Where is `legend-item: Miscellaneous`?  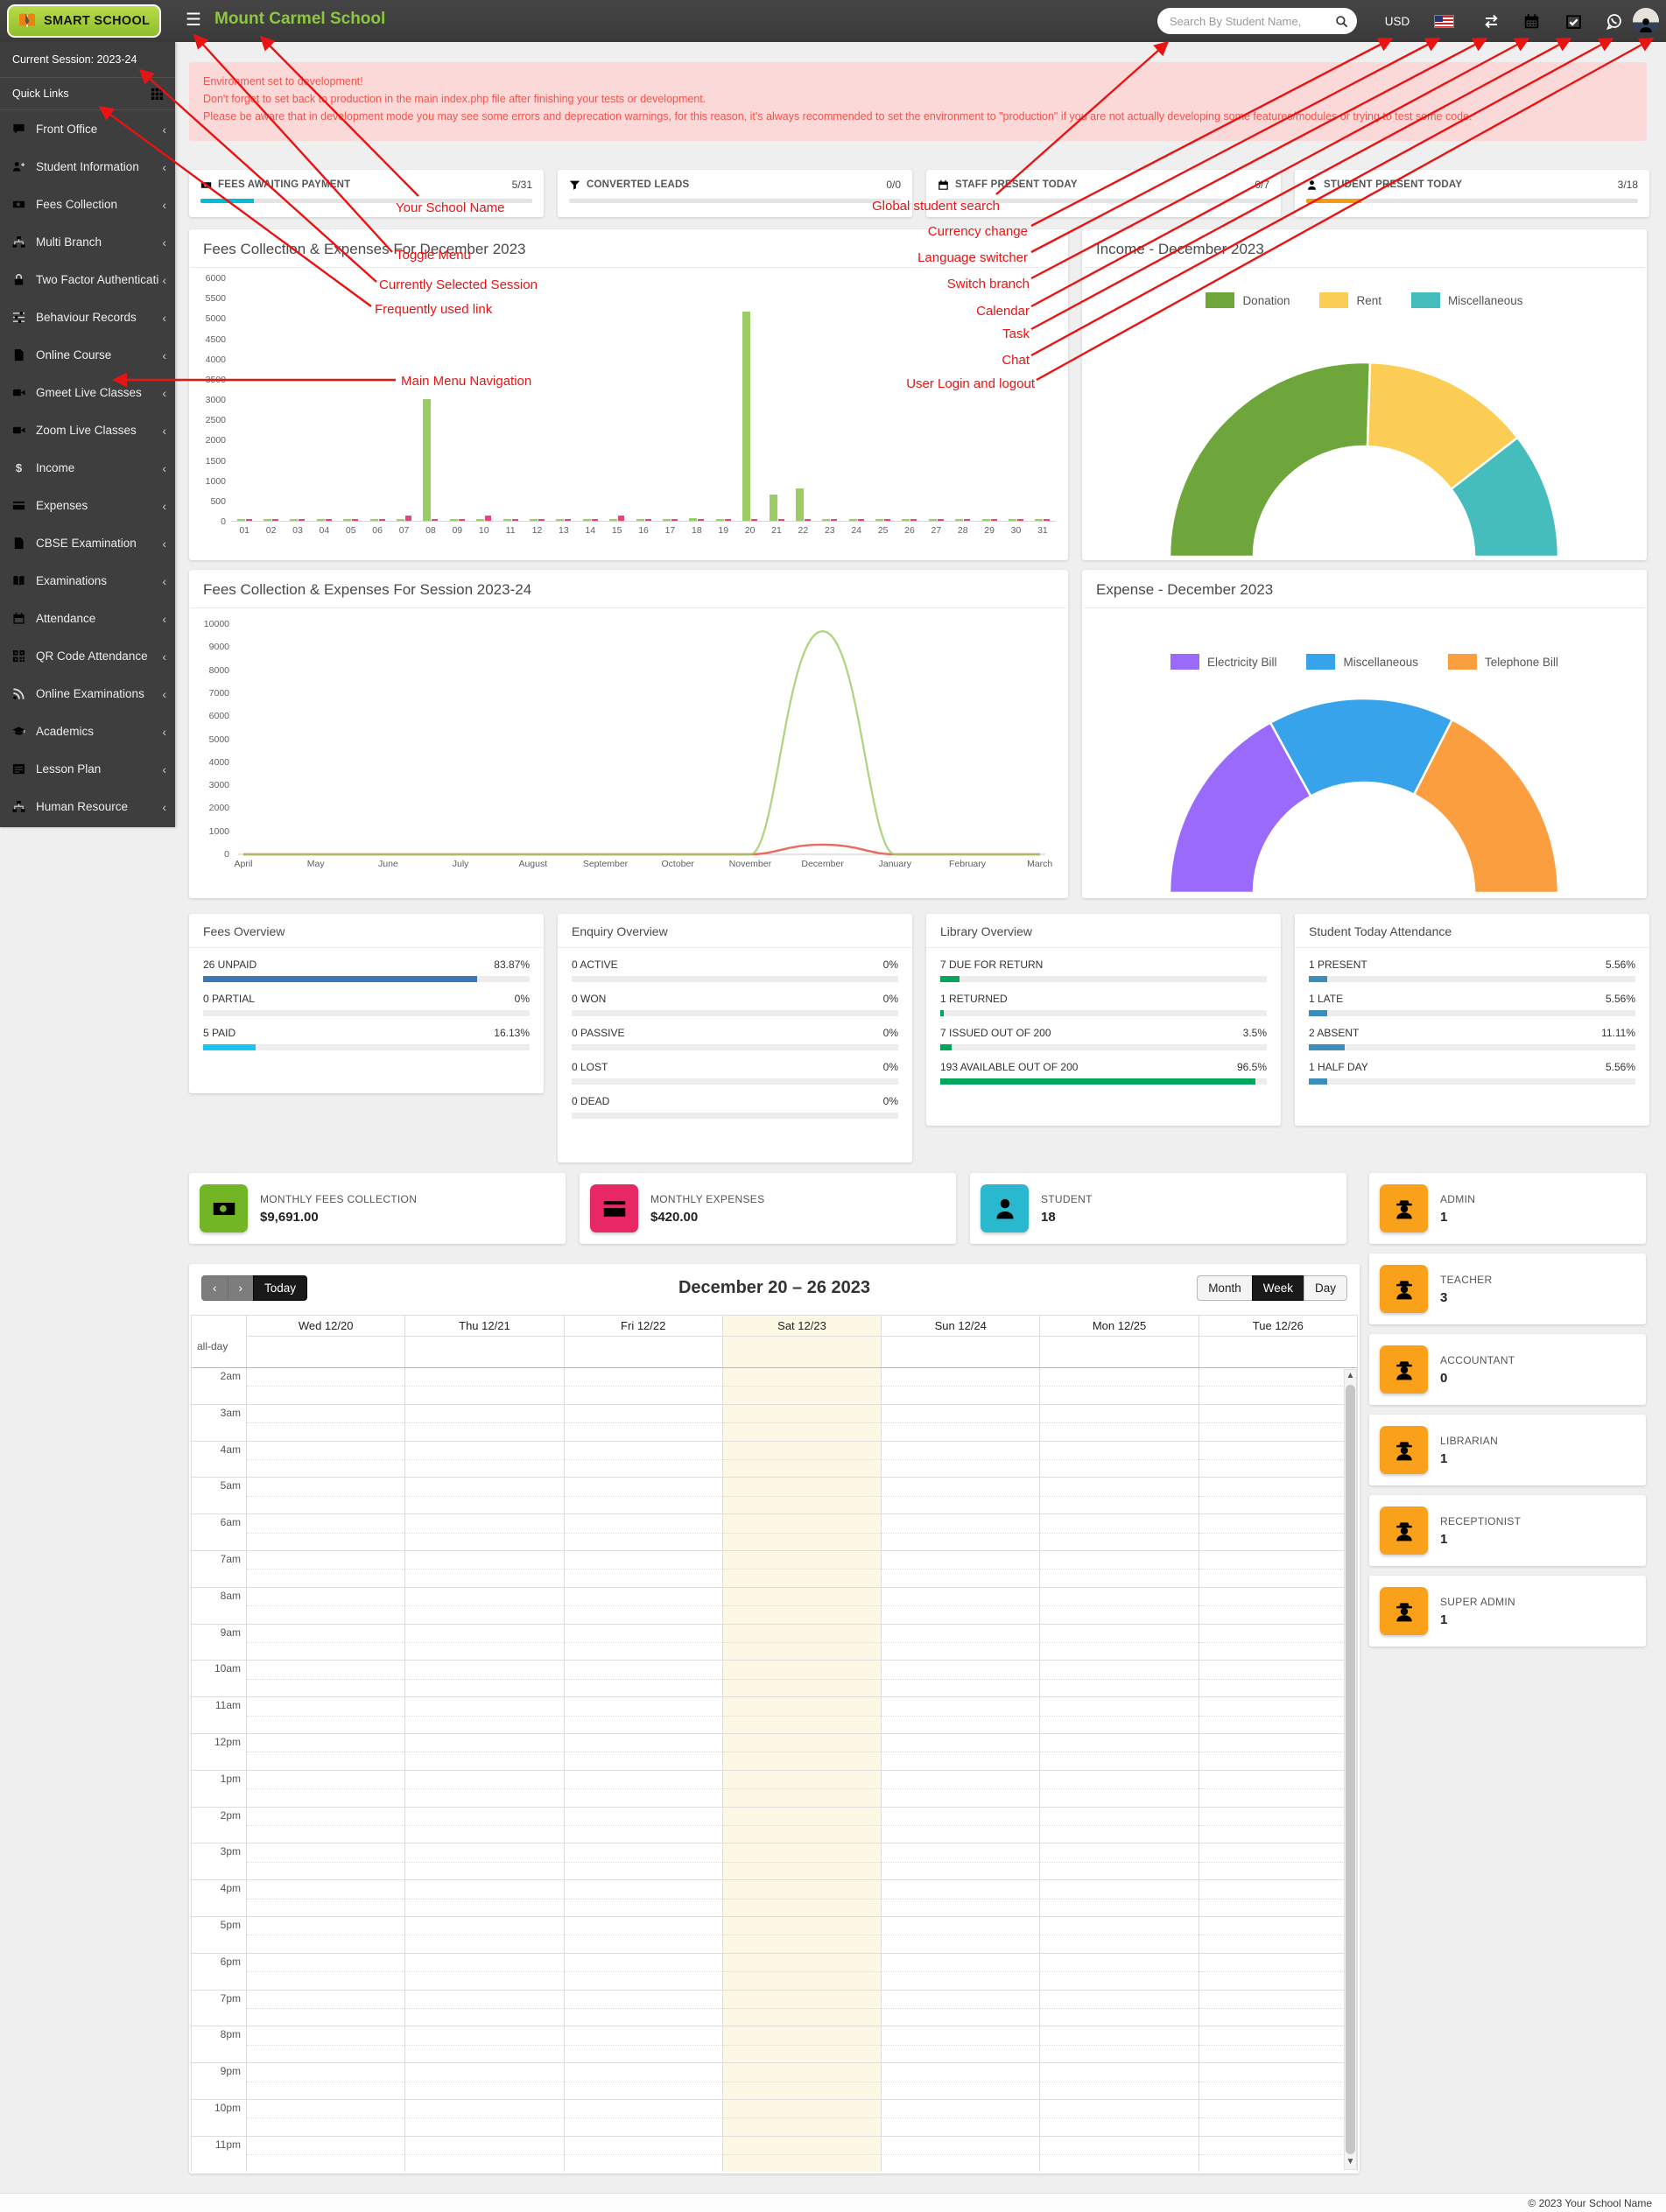 legend-item: Miscellaneous is located at coordinates (1467, 300).